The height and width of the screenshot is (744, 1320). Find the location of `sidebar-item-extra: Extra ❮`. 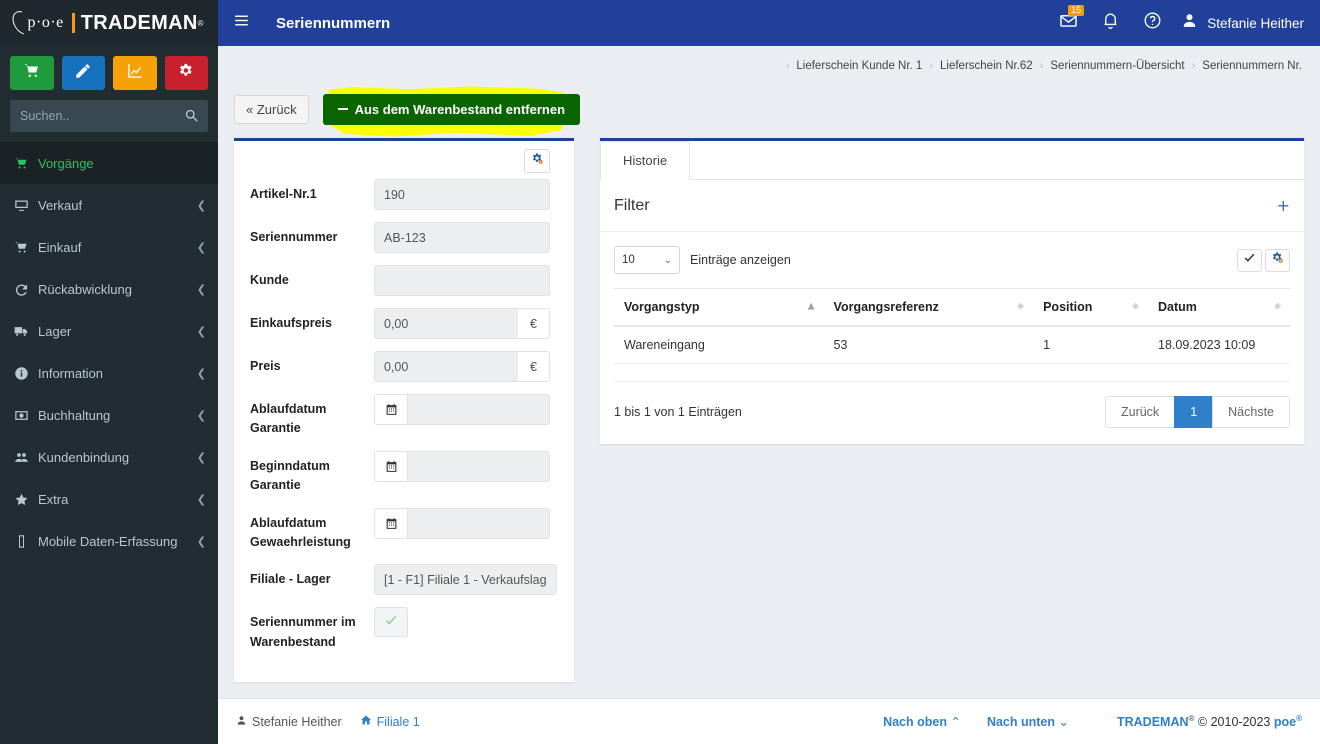

sidebar-item-extra: Extra ❮ is located at coordinates (109, 499).